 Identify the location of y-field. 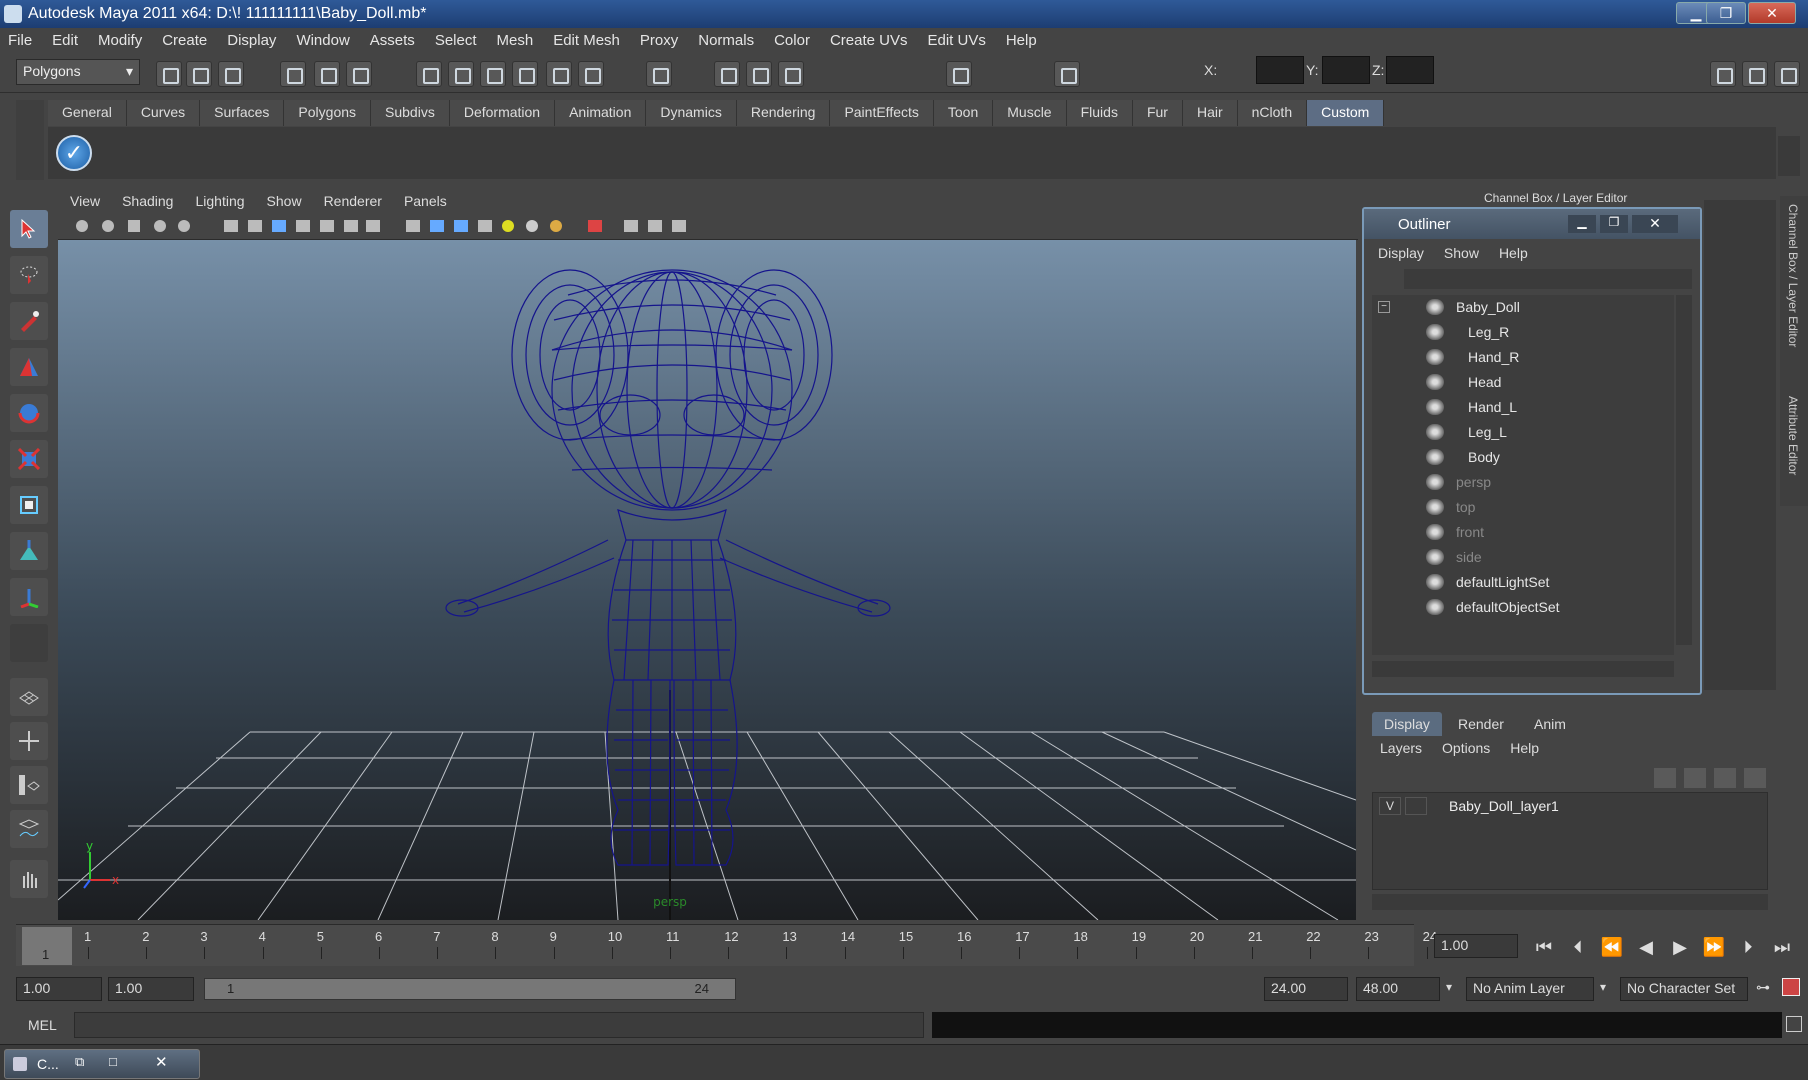
(1346, 70).